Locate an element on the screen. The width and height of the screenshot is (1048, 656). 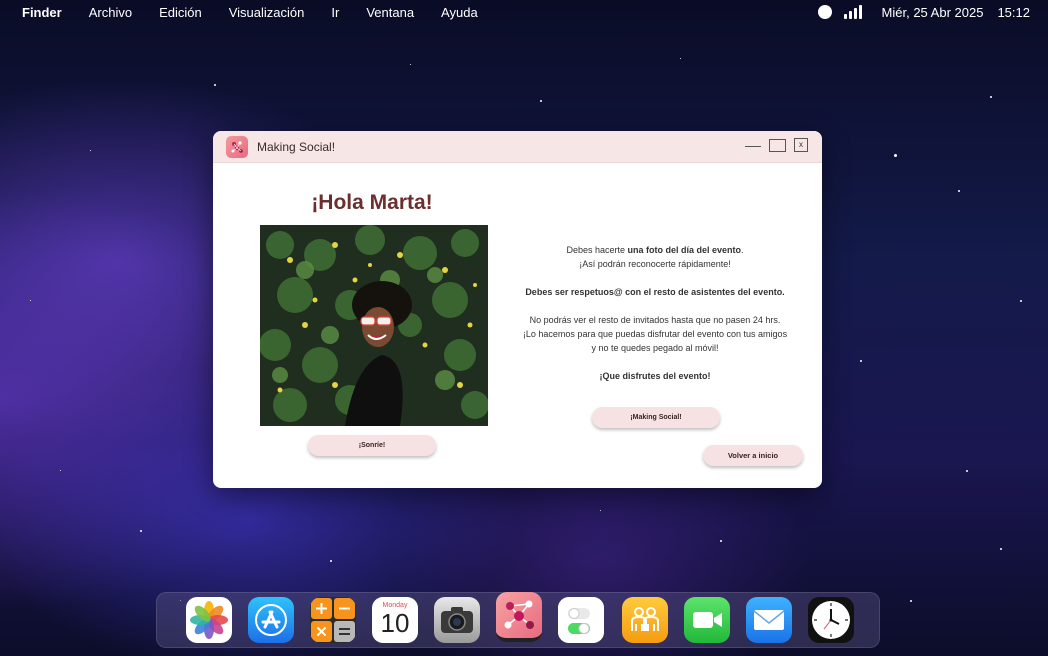
camera-icon is located at coordinates (457, 620).